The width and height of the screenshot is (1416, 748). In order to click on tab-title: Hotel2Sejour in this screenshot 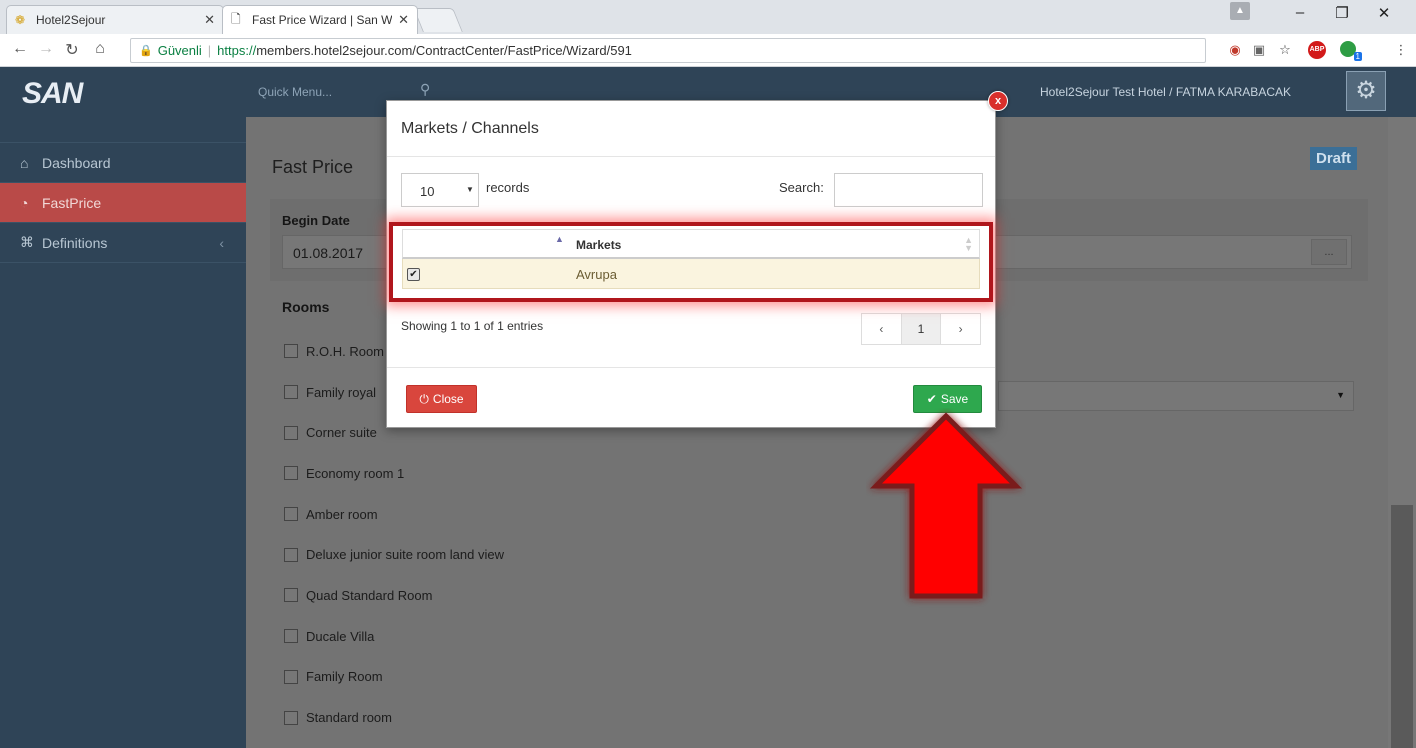, I will do `click(71, 20)`.